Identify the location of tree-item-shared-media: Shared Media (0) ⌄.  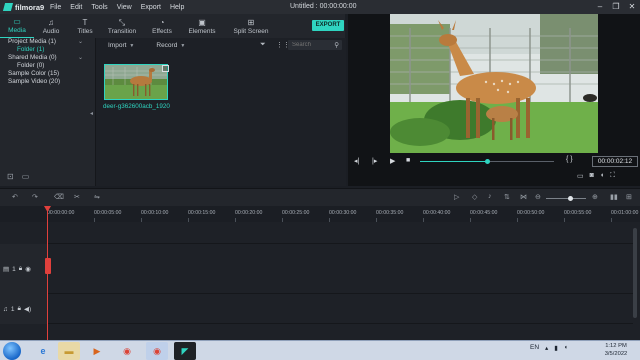
(48, 58).